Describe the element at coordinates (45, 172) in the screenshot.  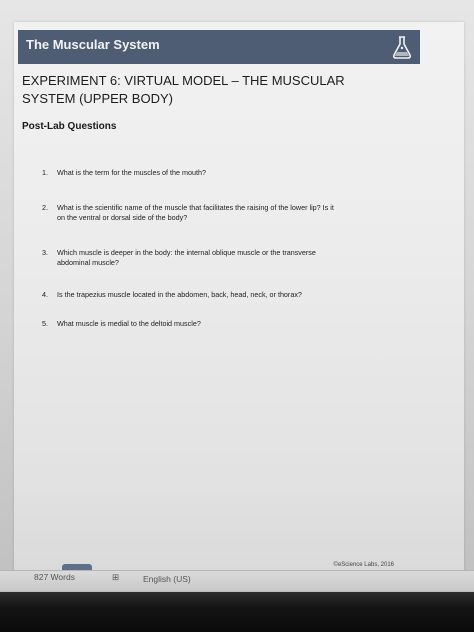
I see `question-number: 1.` at that location.